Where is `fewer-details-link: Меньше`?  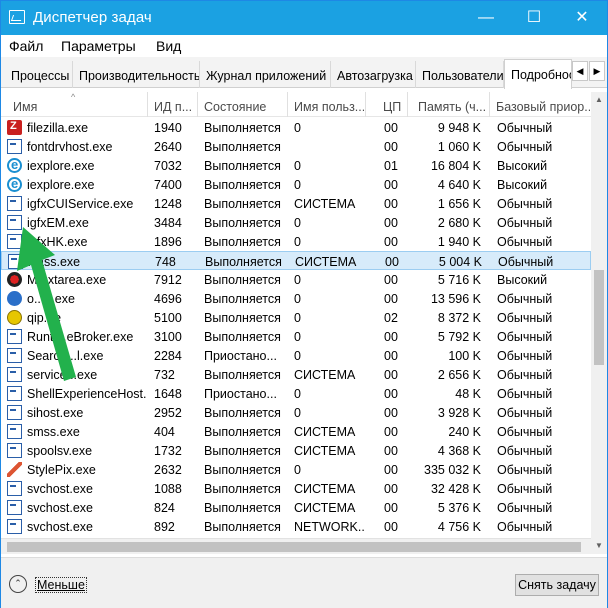
fewer-details-link: Меньше is located at coordinates (61, 585).